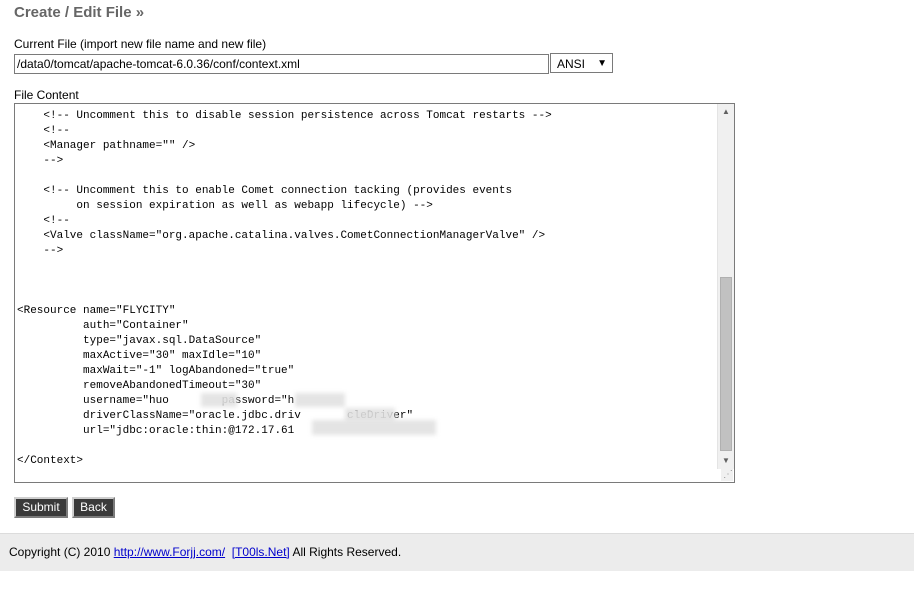  What do you see at coordinates (41, 507) in the screenshot?
I see `submit-button: Submit` at bounding box center [41, 507].